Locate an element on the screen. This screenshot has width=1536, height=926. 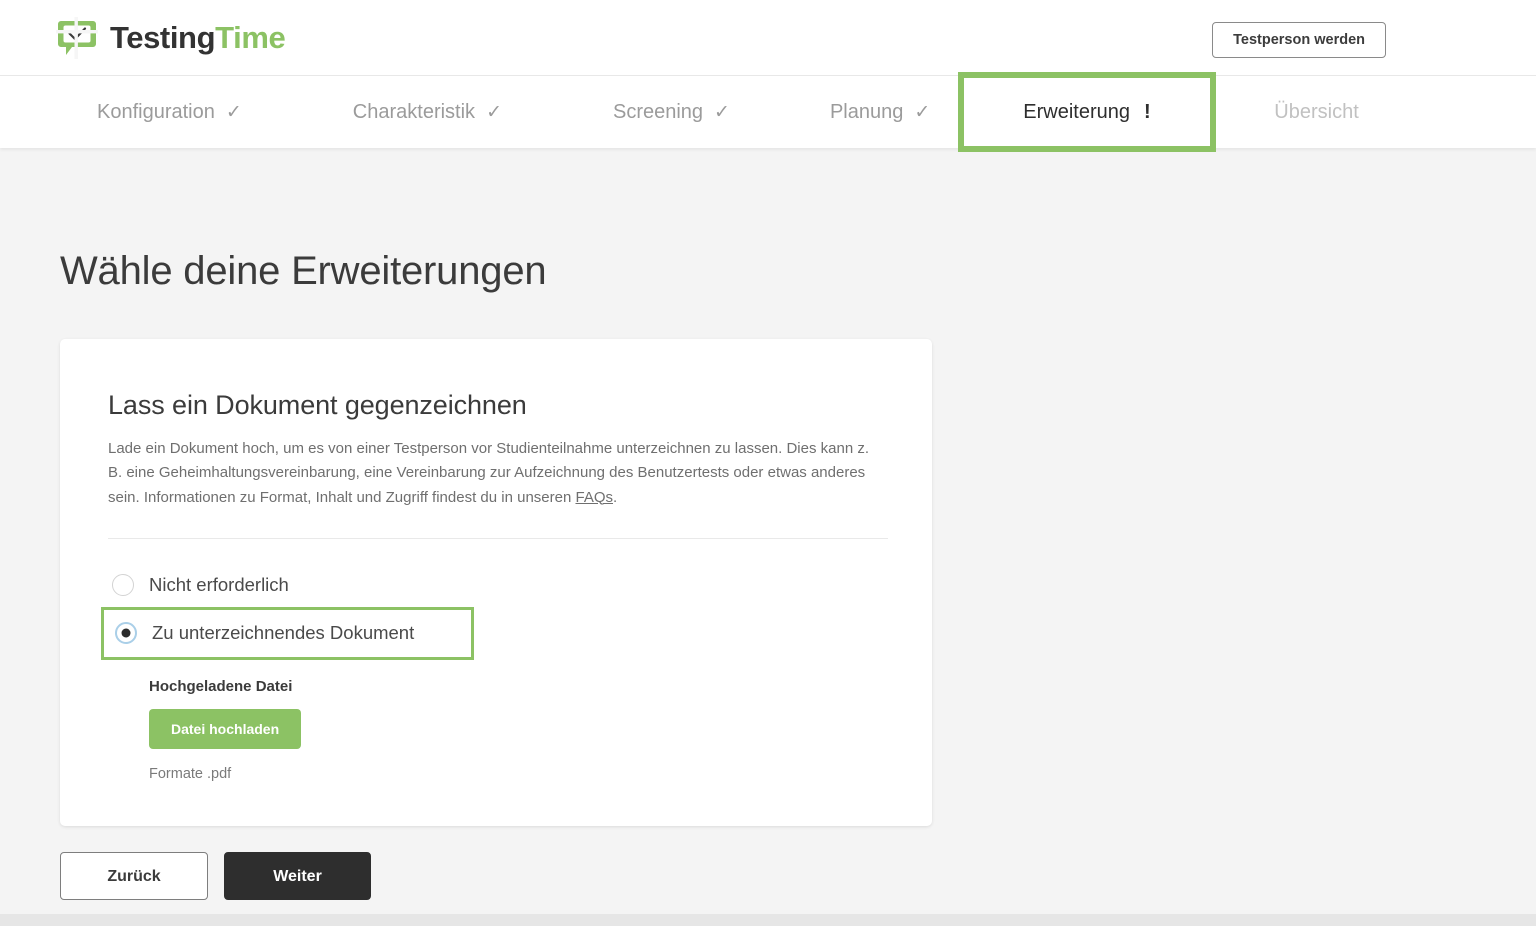
step-label: Übersicht is located at coordinates (1316, 111).